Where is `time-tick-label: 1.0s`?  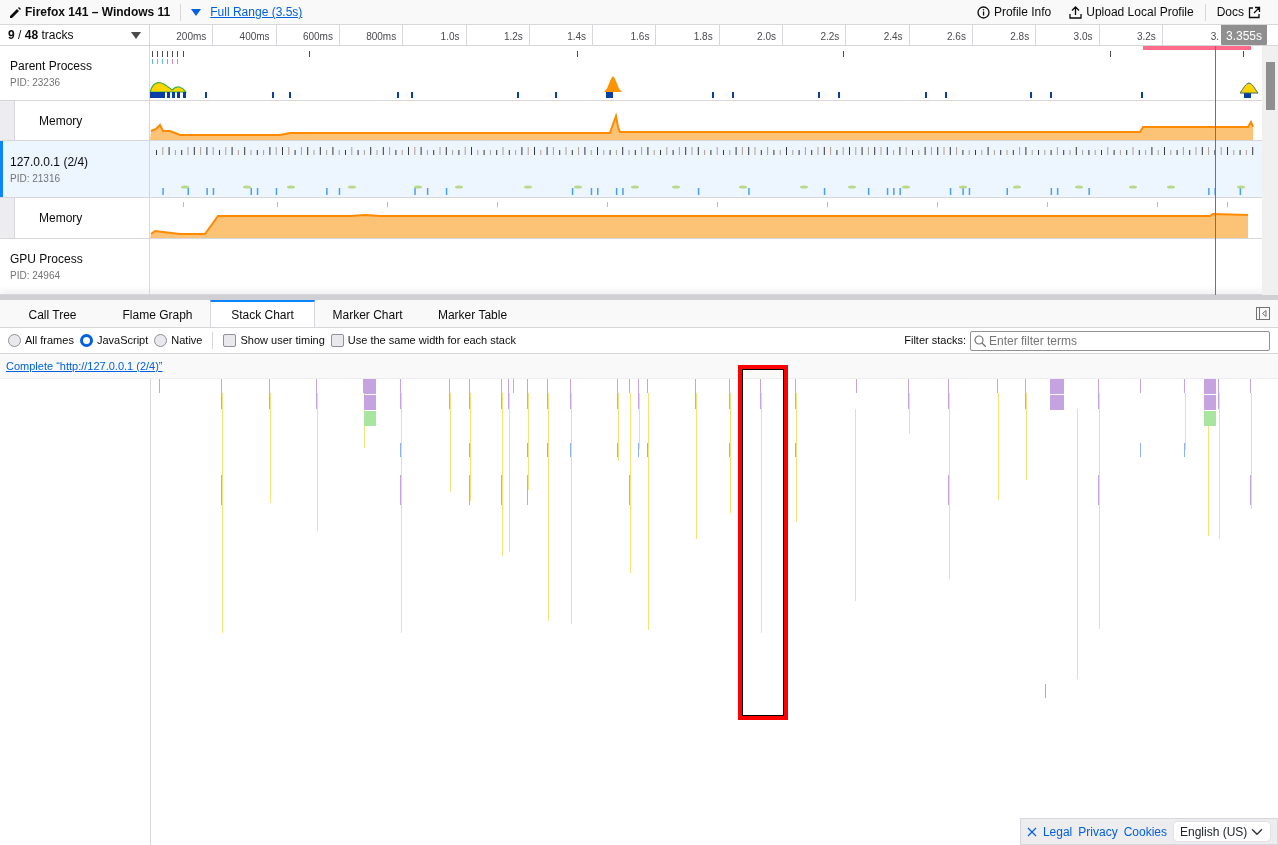 time-tick-label: 1.0s is located at coordinates (435, 35).